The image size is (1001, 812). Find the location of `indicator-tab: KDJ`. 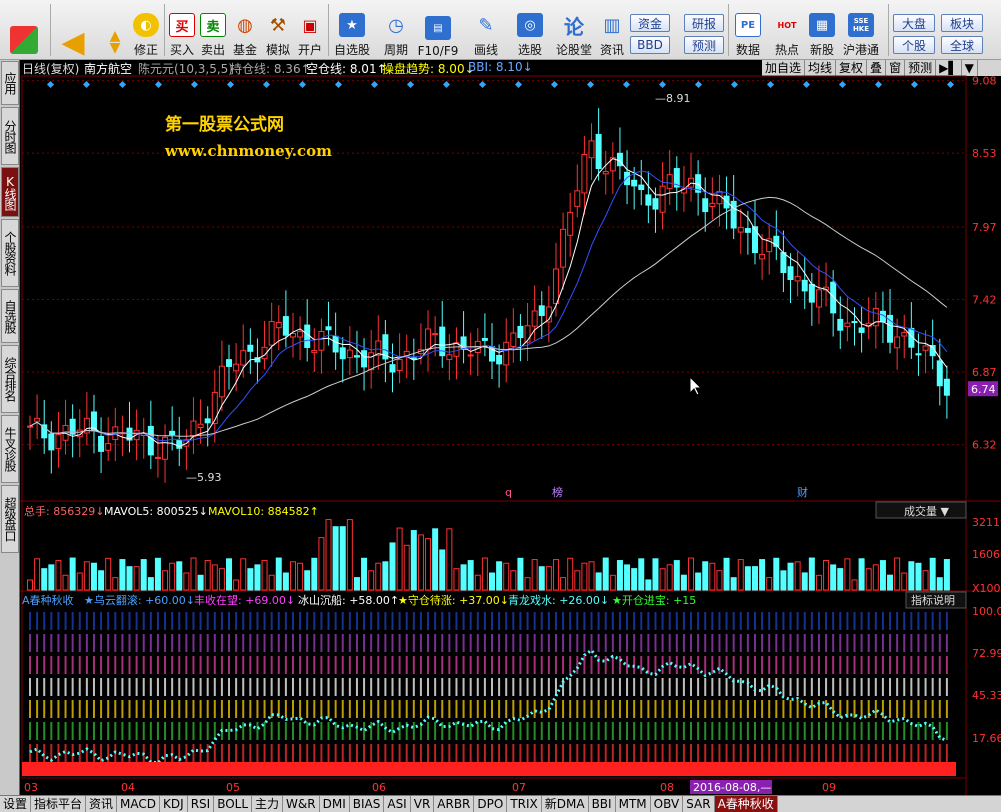

indicator-tab: KDJ is located at coordinates (174, 804).